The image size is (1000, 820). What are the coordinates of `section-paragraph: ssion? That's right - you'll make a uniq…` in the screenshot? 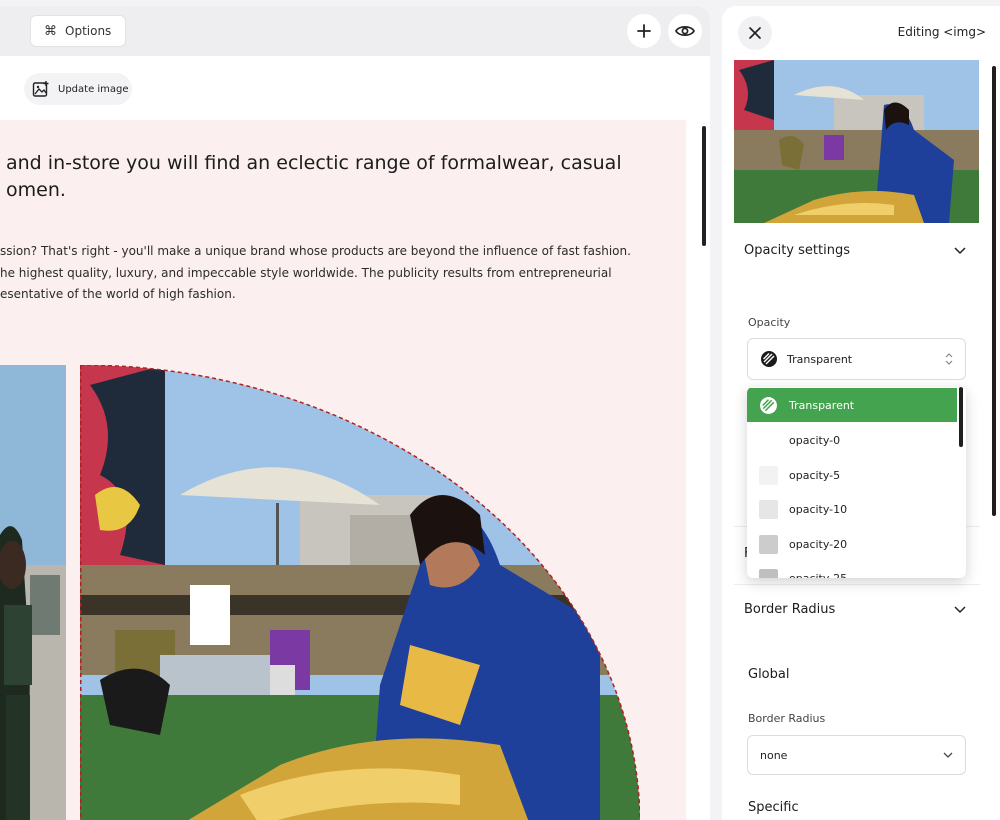 It's located at (330, 273).